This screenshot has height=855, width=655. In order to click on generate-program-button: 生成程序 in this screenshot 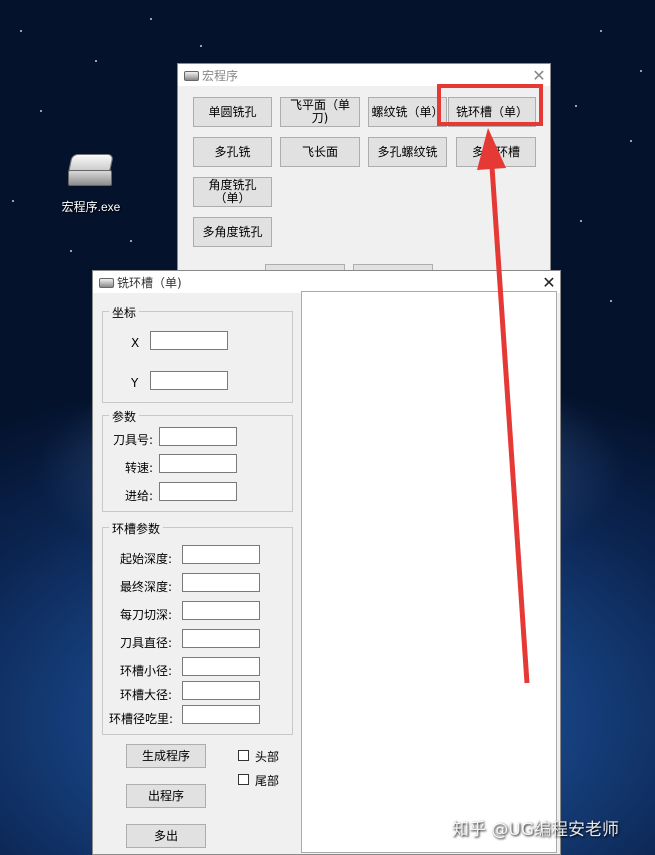, I will do `click(166, 756)`.